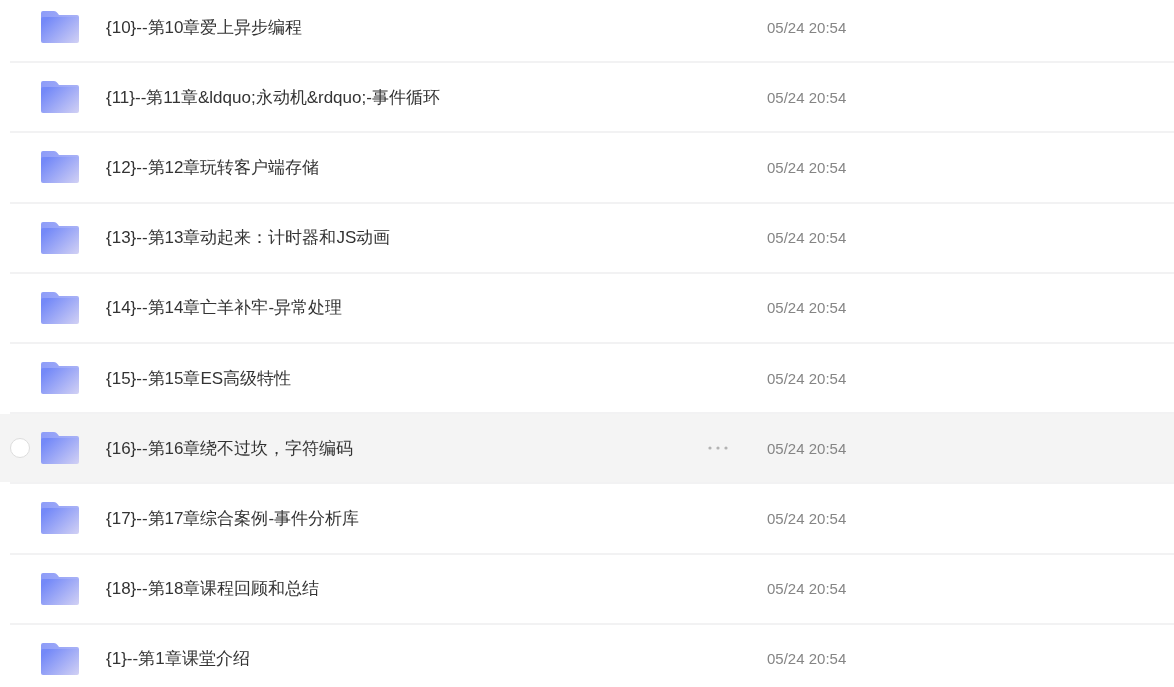 This screenshot has height=687, width=1174. I want to click on file-row: {12}--第12章玩转客户端存储 05/24 20:54, so click(587, 167).